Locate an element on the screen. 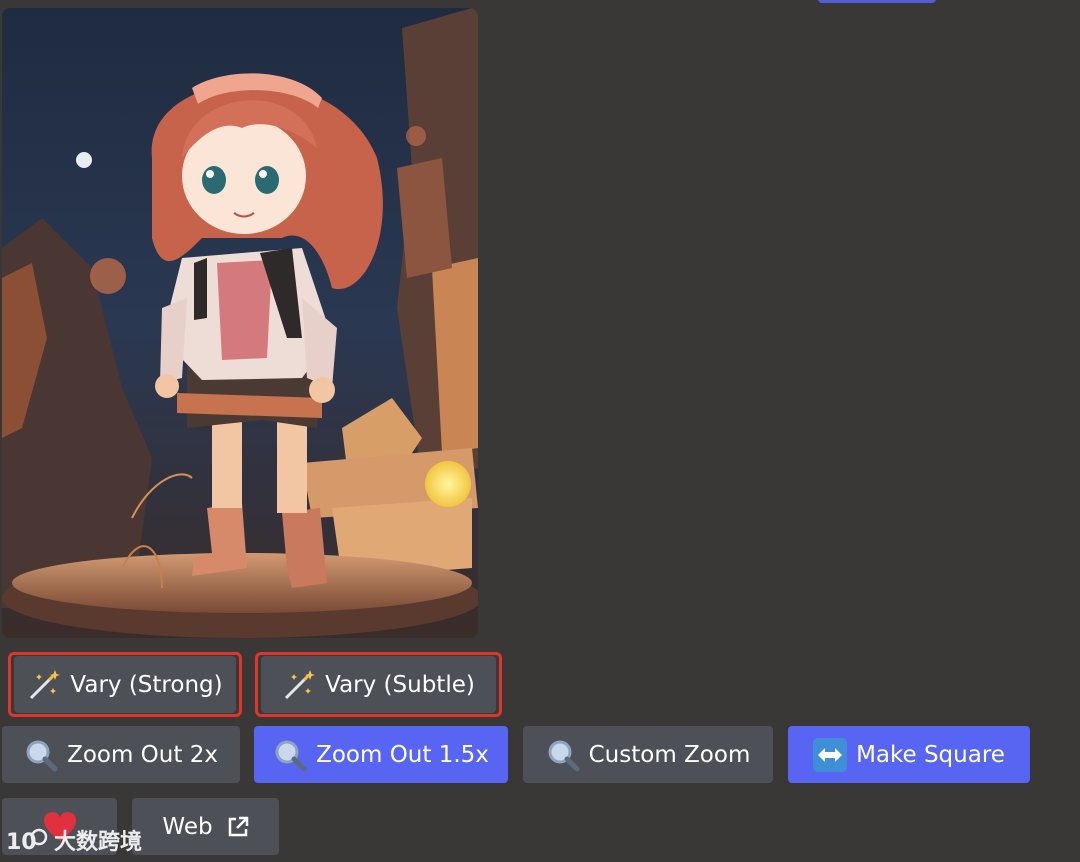  vary-strong-label: Vary (Strong) is located at coordinates (146, 684).